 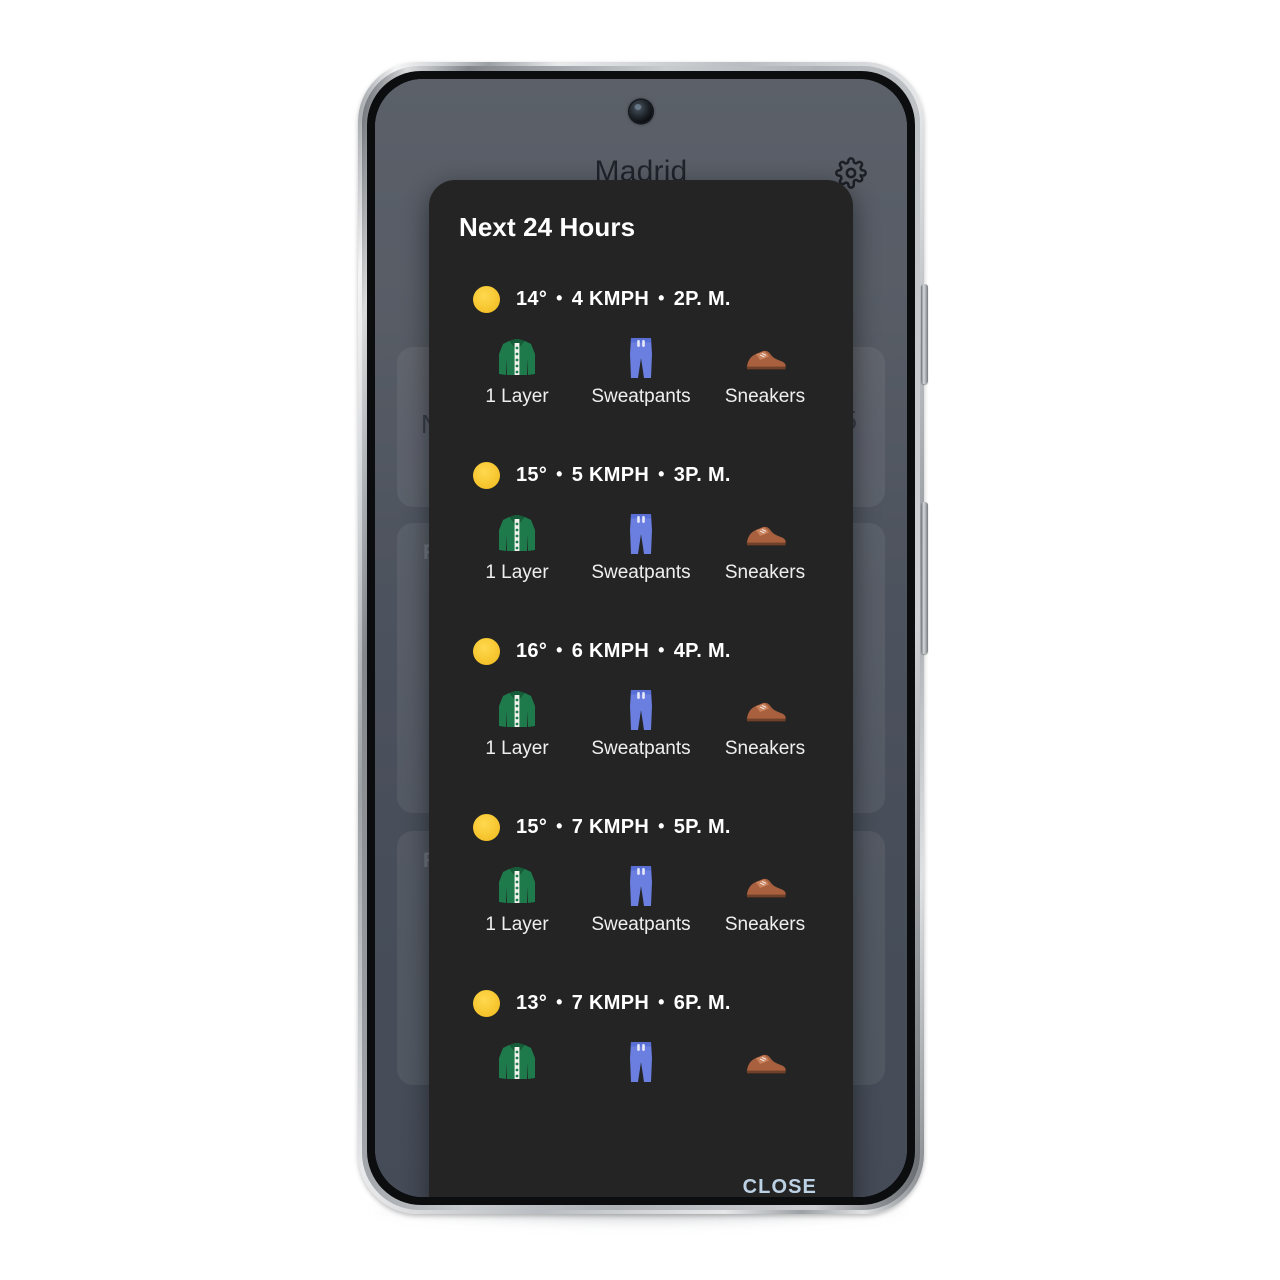 I want to click on hour-summary-row: 13° • 7 KMPH • 6P. M., so click(x=641, y=1003).